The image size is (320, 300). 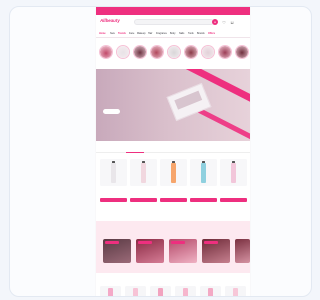 I want to click on nav-item-body: Body, so click(x=172, y=33).